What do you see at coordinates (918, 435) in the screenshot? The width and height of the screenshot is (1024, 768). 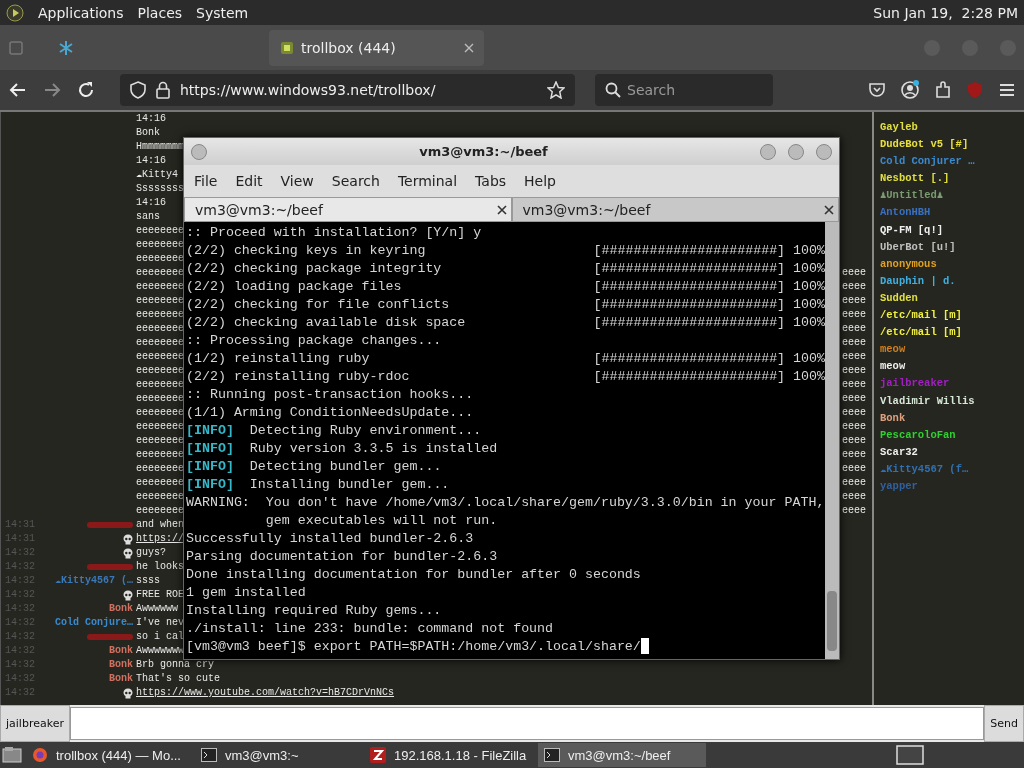 I see `user-name: PescaroloFan` at bounding box center [918, 435].